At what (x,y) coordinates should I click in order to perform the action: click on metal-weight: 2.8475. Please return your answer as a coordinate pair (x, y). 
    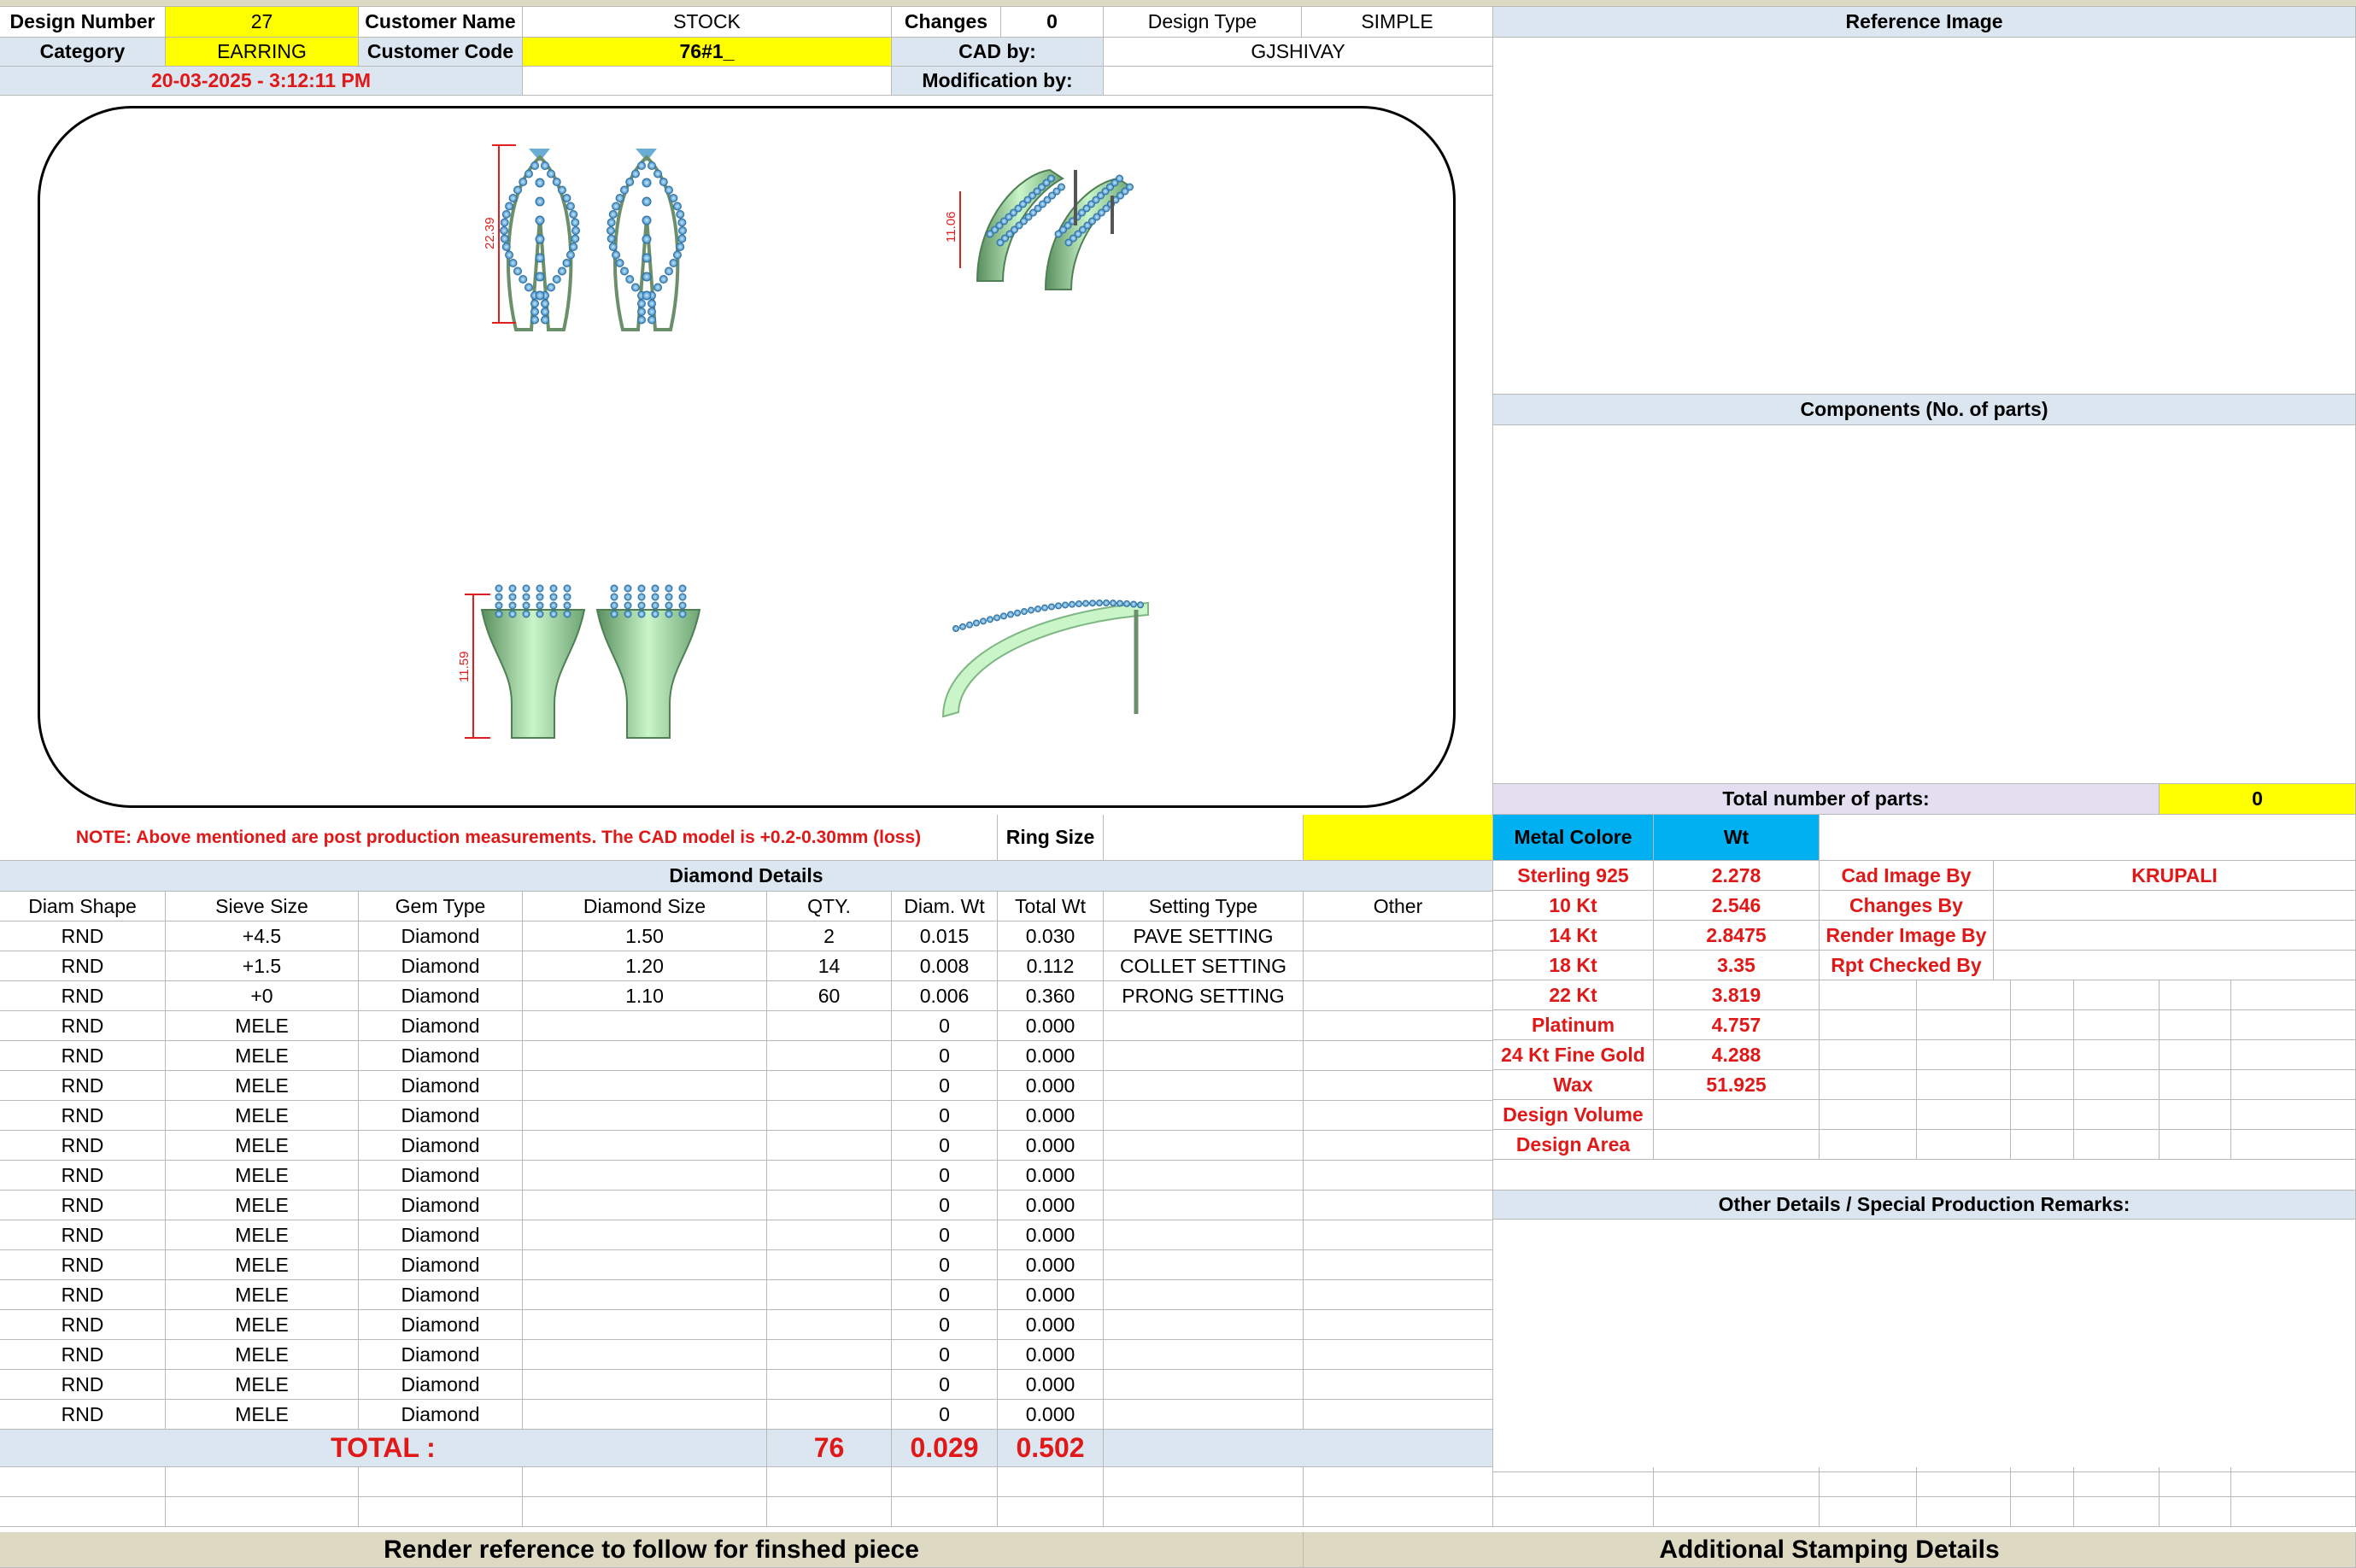
    Looking at the image, I should click on (1737, 936).